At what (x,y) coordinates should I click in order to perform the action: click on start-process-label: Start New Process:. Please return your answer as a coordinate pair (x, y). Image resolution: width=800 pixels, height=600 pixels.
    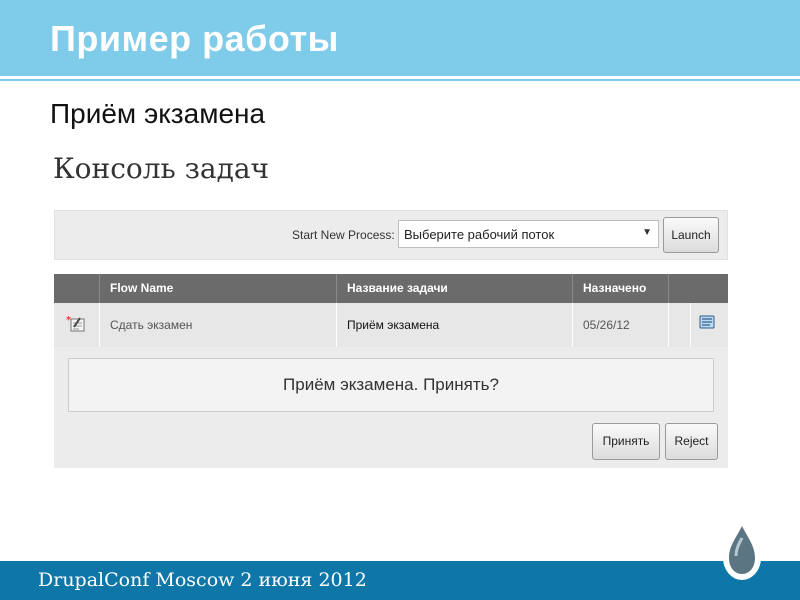
    Looking at the image, I should click on (343, 235).